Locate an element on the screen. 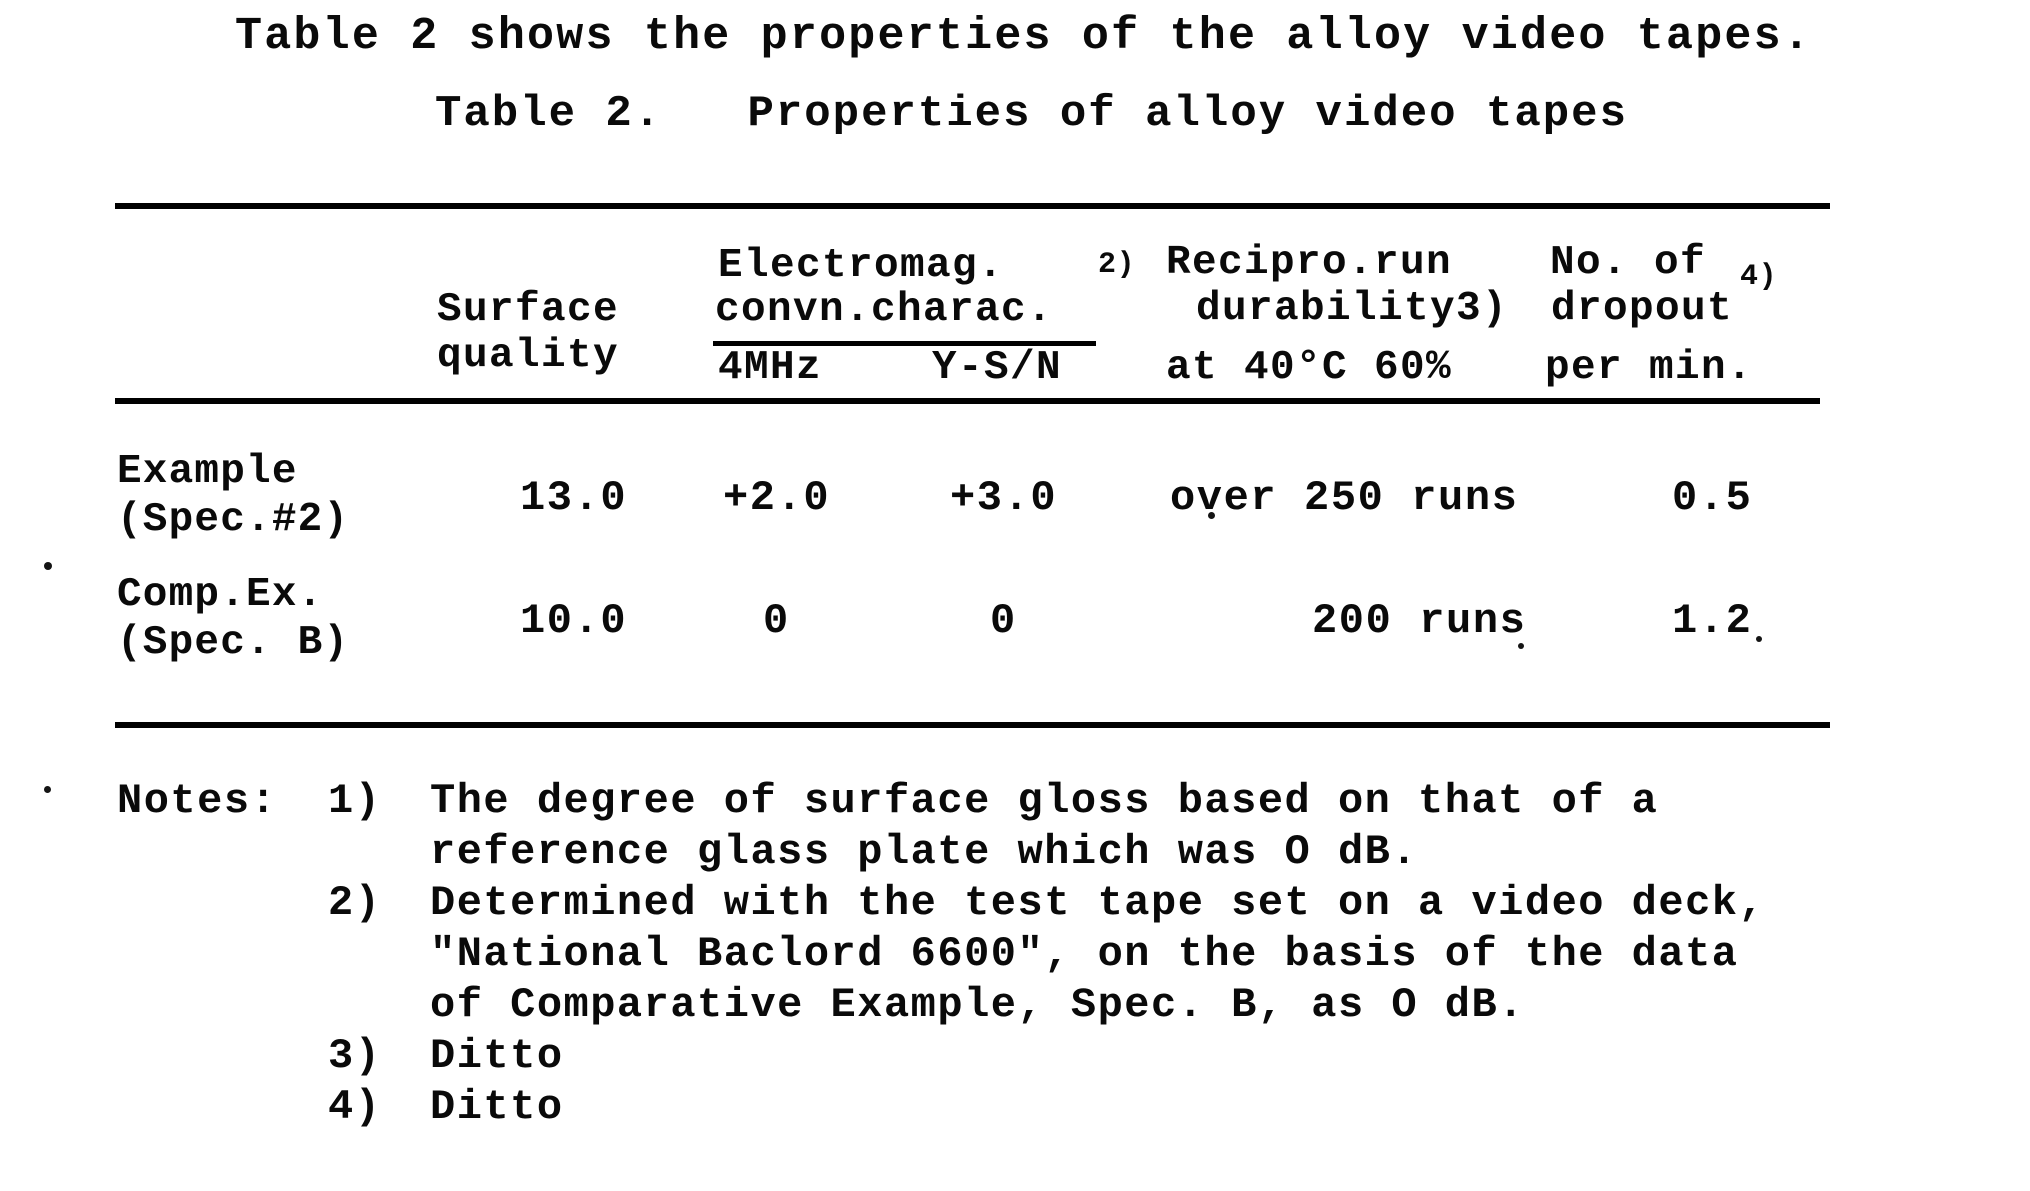  header-durability-line3: at 40°C 60% is located at coordinates (1309, 368).